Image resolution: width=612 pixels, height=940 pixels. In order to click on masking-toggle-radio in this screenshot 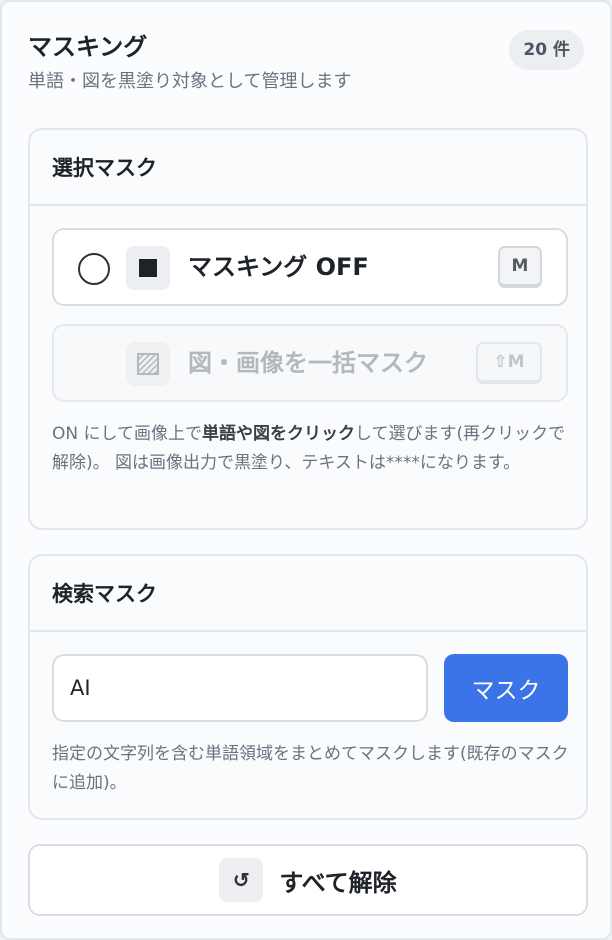, I will do `click(94, 269)`.